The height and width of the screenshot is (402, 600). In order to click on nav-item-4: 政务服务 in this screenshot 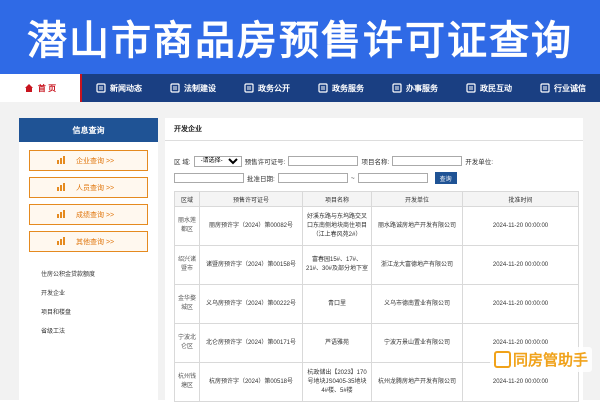, I will do `click(341, 88)`.